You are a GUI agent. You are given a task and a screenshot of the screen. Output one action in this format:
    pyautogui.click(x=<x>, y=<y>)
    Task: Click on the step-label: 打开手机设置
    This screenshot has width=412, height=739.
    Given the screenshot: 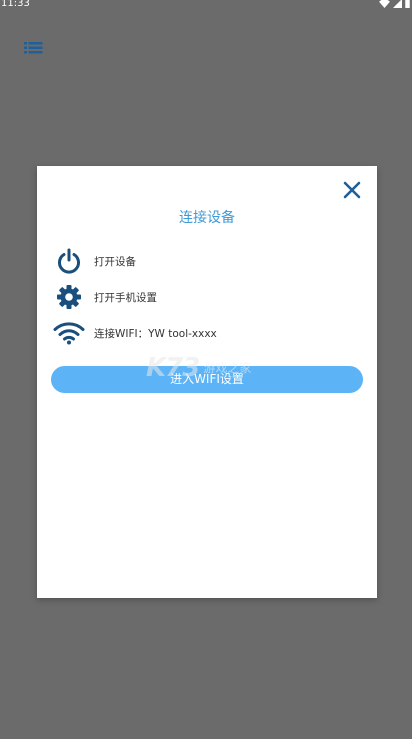 What is the action you would take?
    pyautogui.click(x=125, y=297)
    